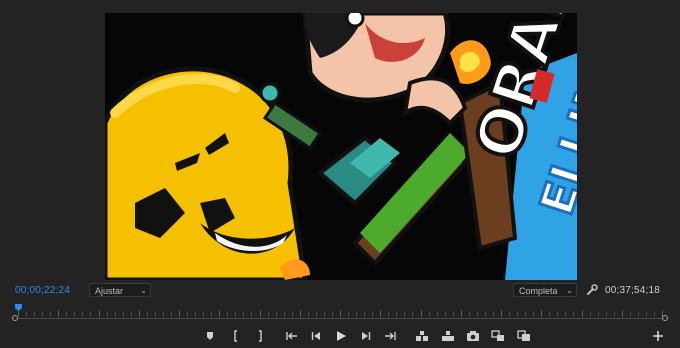 Image resolution: width=680 pixels, height=348 pixels. I want to click on button-editor-button, so click(658, 336).